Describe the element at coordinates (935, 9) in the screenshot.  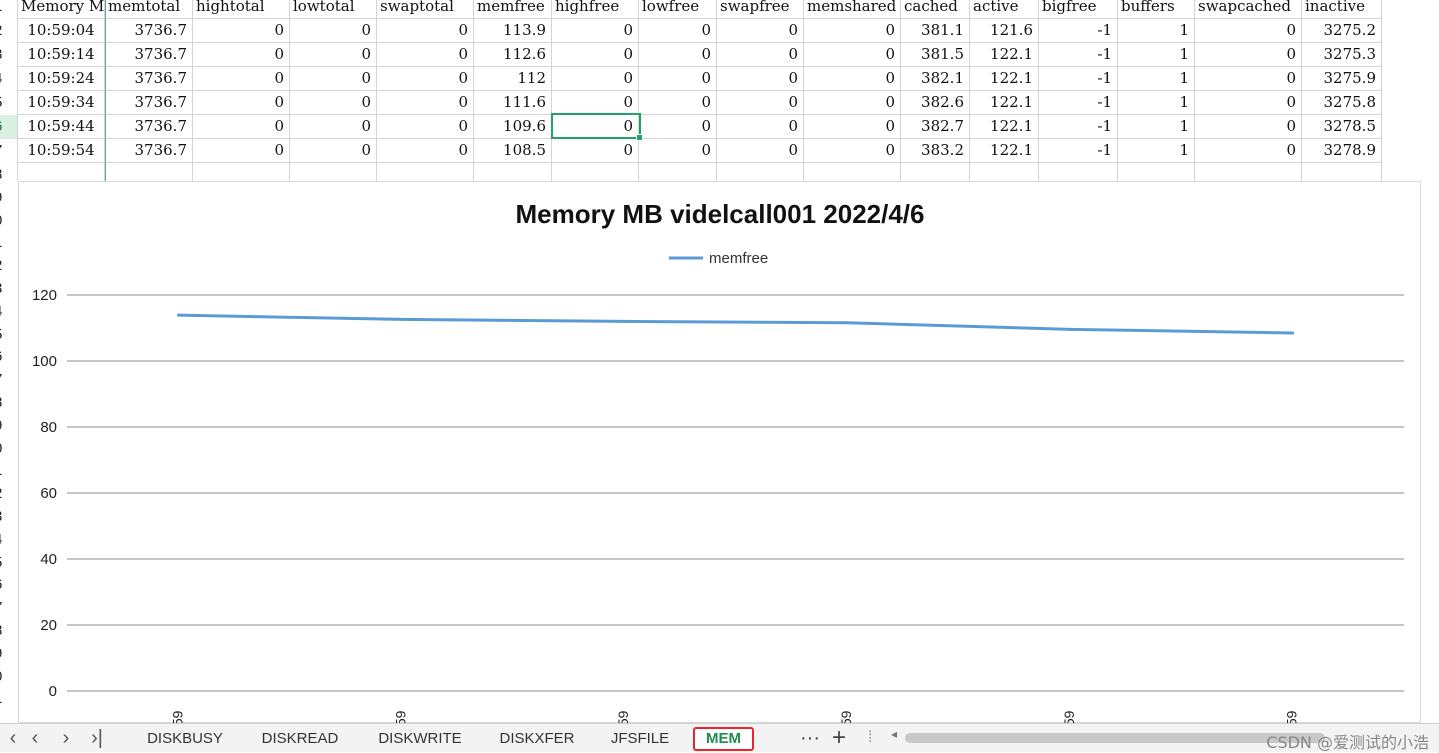
I see `column-header-cell: cached` at that location.